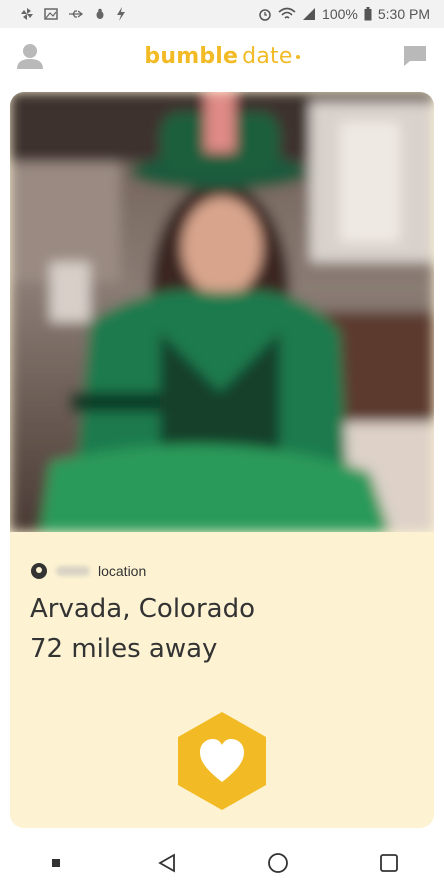  I want to click on distance-text: 72 miles away, so click(124, 649).